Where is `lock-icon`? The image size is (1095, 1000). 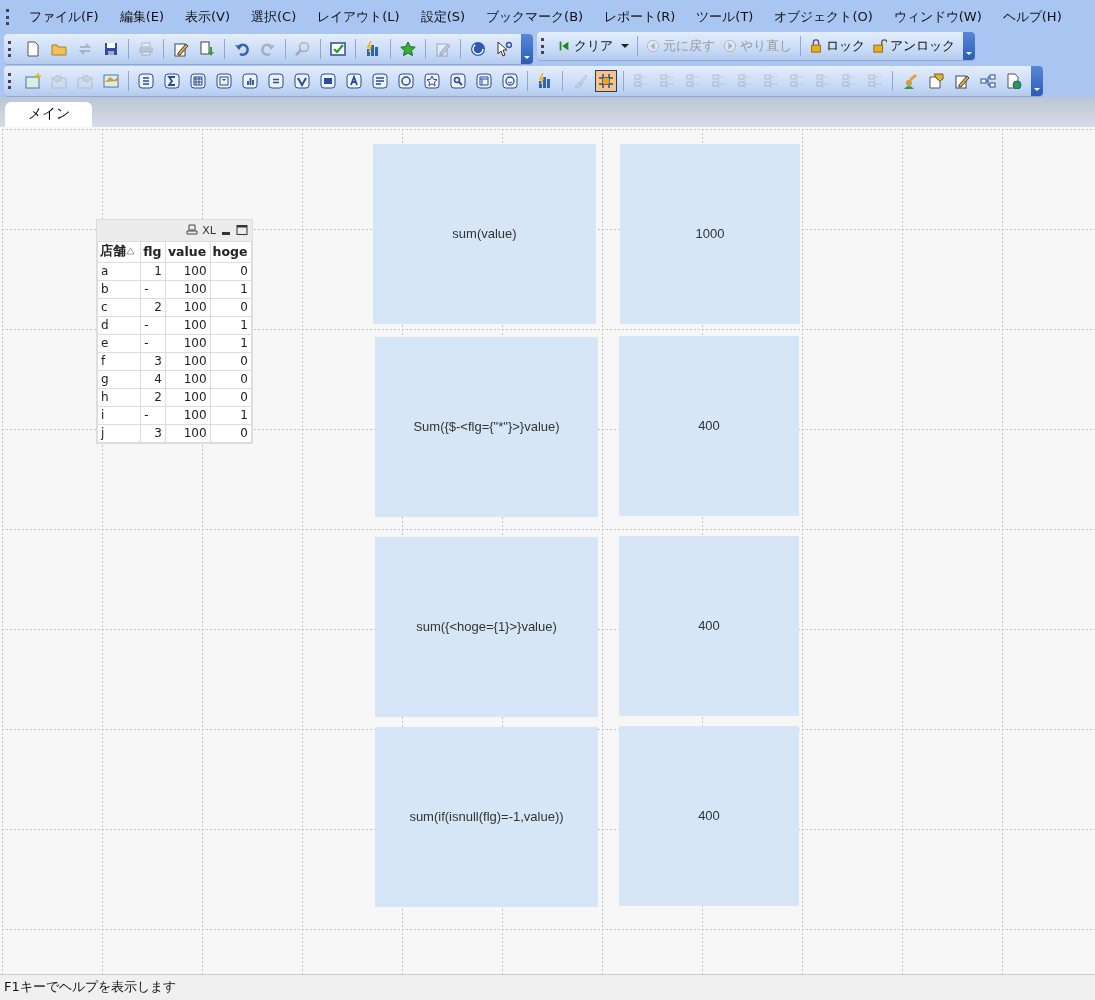
lock-icon is located at coordinates (816, 46).